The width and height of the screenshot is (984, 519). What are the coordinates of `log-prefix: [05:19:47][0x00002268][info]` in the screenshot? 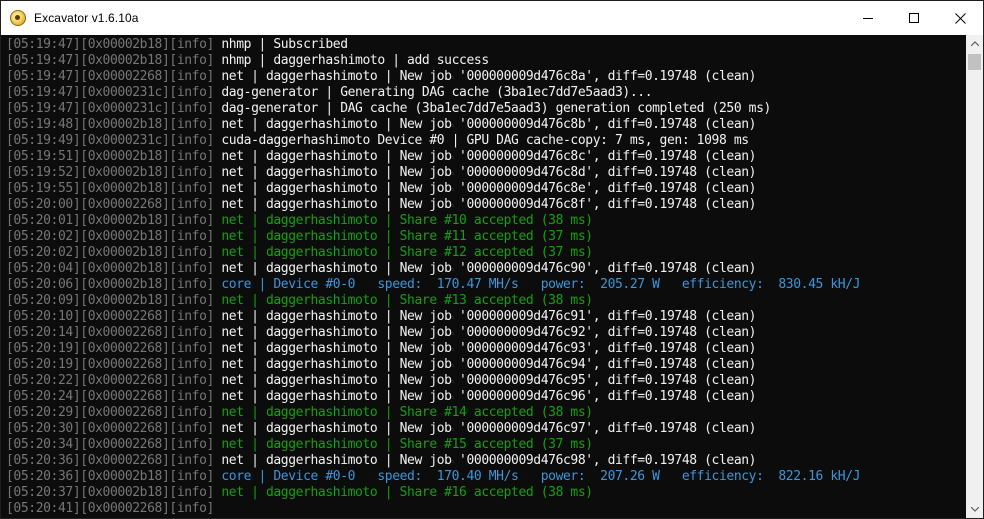 It's located at (110, 76).